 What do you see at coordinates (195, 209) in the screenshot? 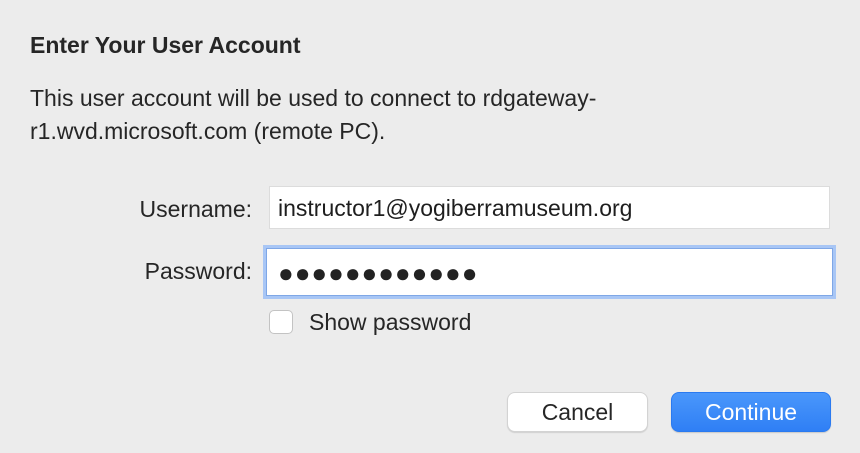
I see `username-label: Username:` at bounding box center [195, 209].